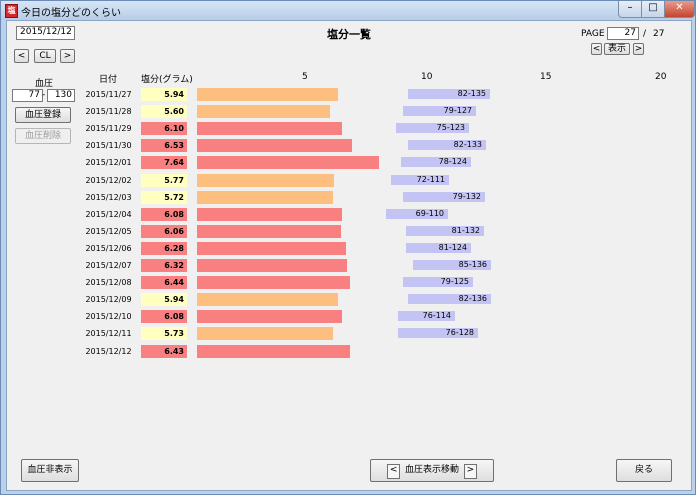 Image resolution: width=696 pixels, height=495 pixels. What do you see at coordinates (71, 13) in the screenshot?
I see `window-title: 今日の塩分どのくらい` at bounding box center [71, 13].